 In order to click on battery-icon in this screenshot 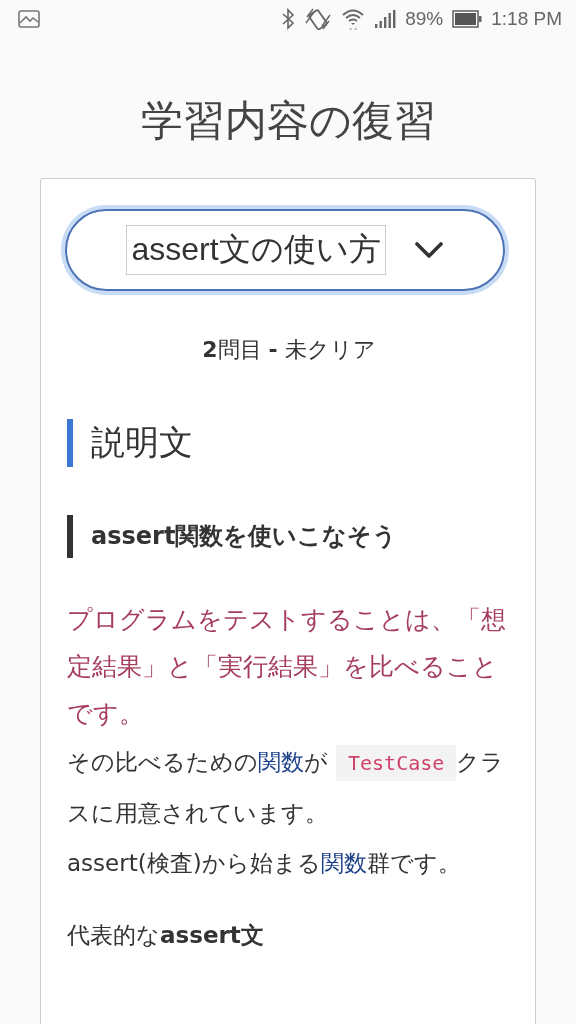, I will do `click(467, 19)`.